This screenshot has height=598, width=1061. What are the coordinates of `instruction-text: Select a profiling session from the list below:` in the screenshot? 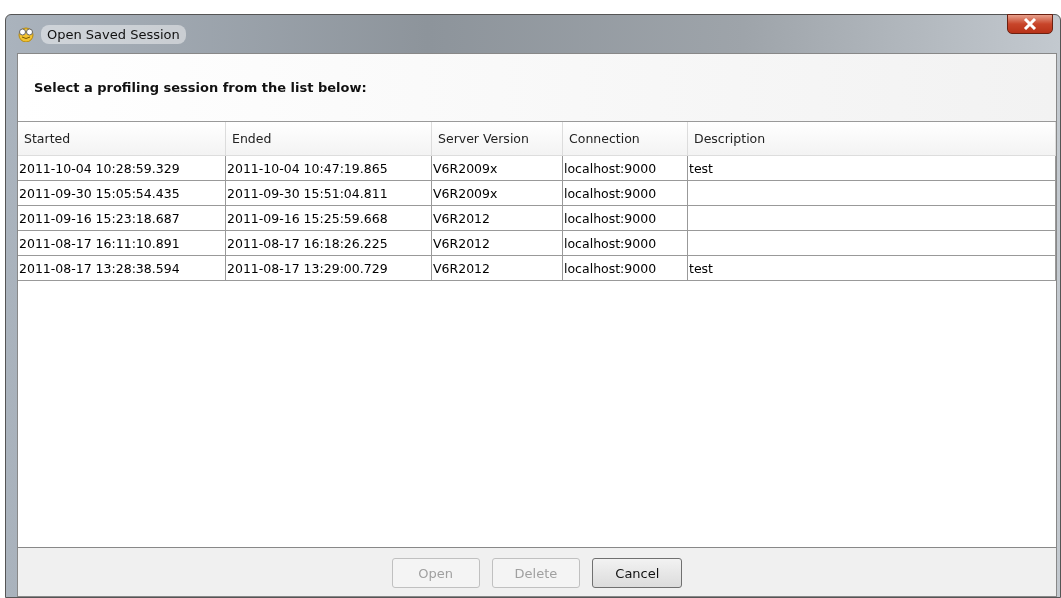 It's located at (200, 87).